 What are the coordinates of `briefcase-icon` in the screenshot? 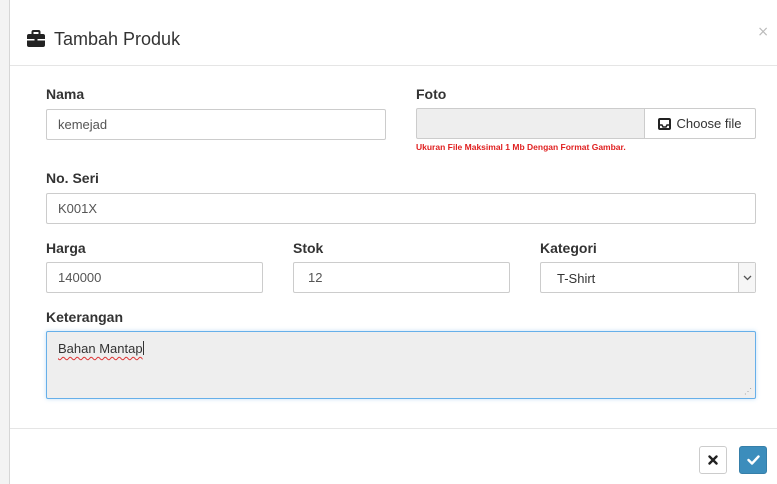 It's located at (36, 39).